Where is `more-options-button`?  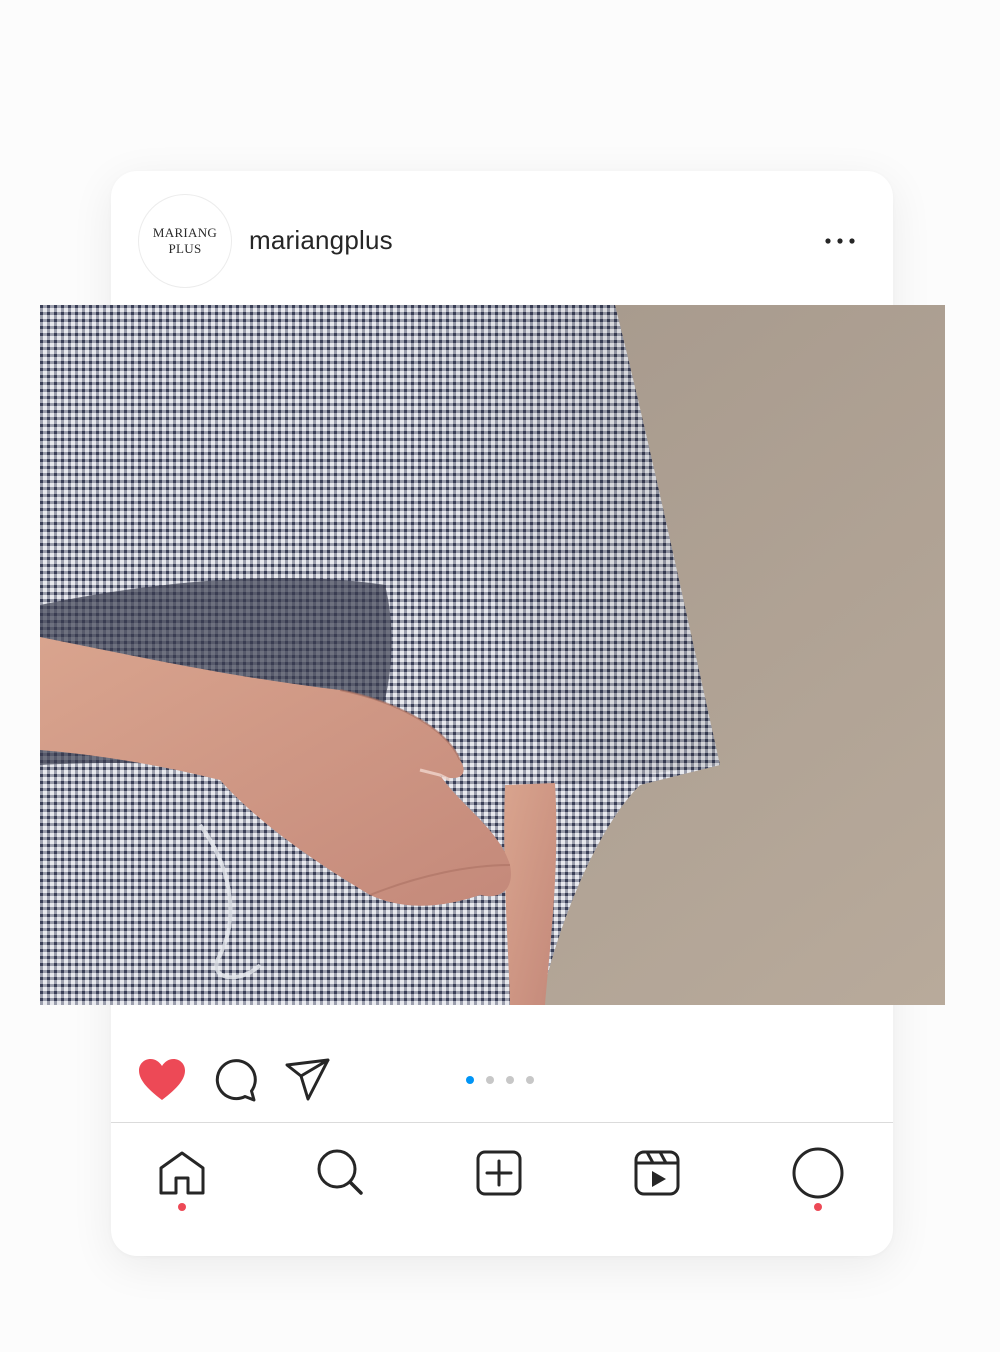
more-options-button is located at coordinates (840, 241).